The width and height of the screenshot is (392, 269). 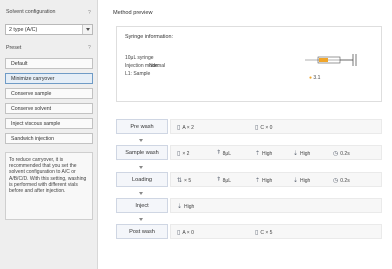 I want to click on solvent-config-select: 2 type (A/C), so click(x=49, y=29).